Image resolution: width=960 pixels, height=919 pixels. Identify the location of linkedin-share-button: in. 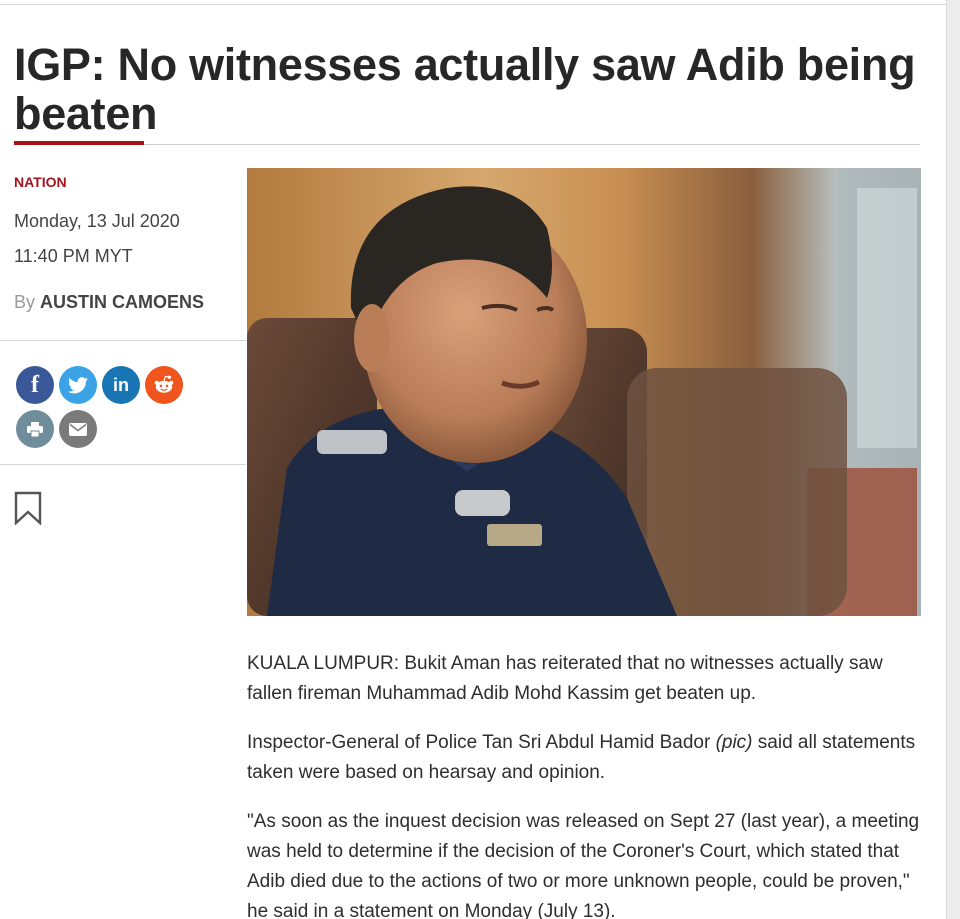
(121, 385).